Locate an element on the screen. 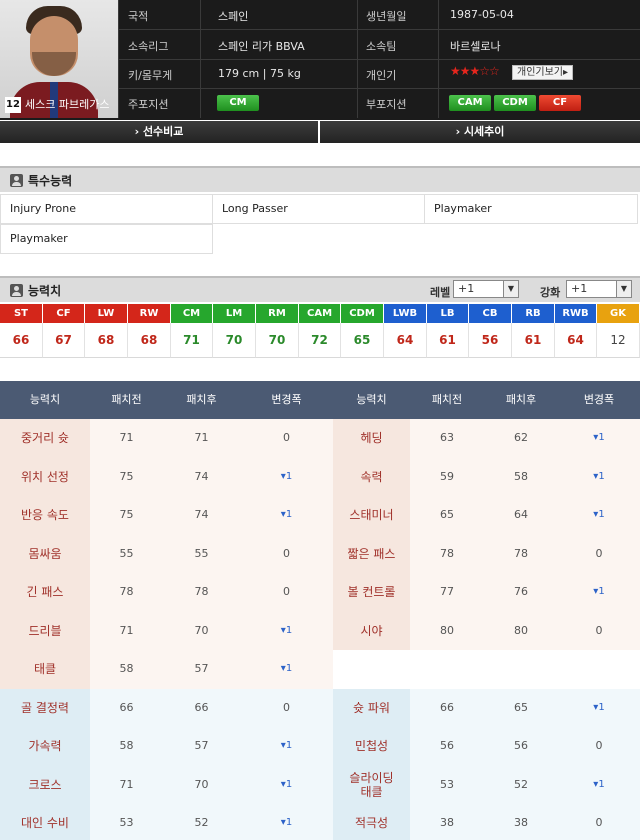 This screenshot has height=840, width=640. enhance-value: +1 is located at coordinates (579, 288).